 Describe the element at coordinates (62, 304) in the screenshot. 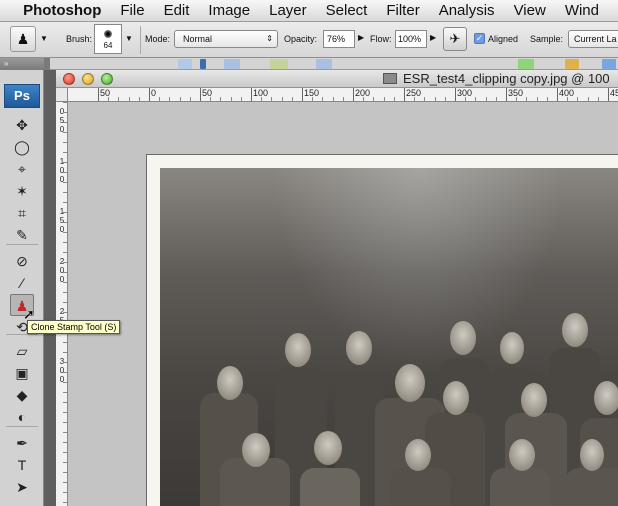

I see `vertical-ruler: 050100150200250300` at that location.